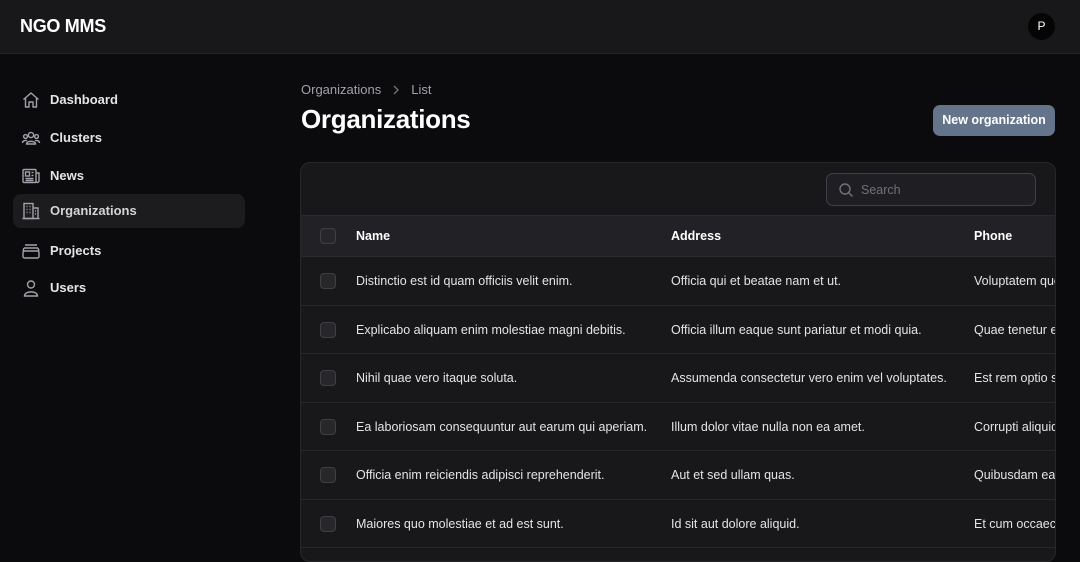 Image resolution: width=1080 pixels, height=562 pixels. Describe the element at coordinates (129, 251) in the screenshot. I see `sidebar-item-projects: Projects` at that location.